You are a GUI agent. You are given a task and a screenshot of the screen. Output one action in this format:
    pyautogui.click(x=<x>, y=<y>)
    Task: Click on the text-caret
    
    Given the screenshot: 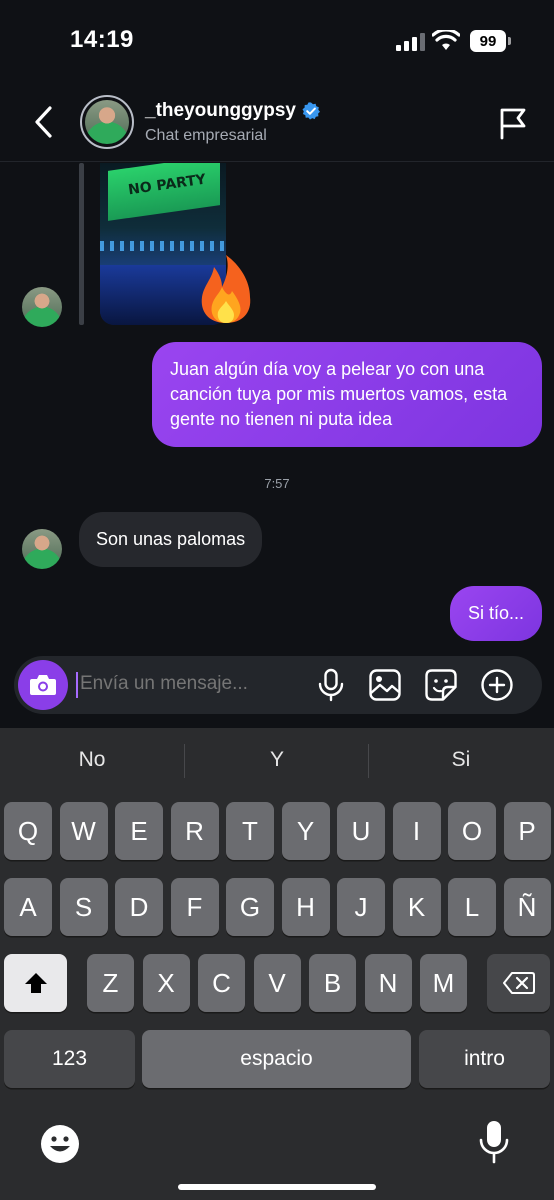 What is the action you would take?
    pyautogui.click(x=77, y=685)
    